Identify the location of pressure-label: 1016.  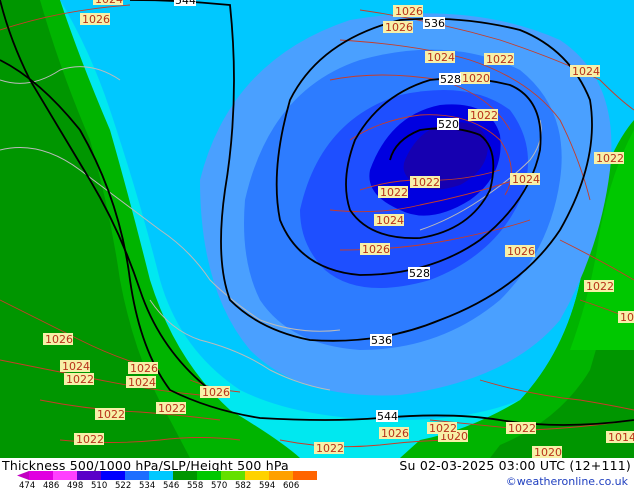
(626, 317).